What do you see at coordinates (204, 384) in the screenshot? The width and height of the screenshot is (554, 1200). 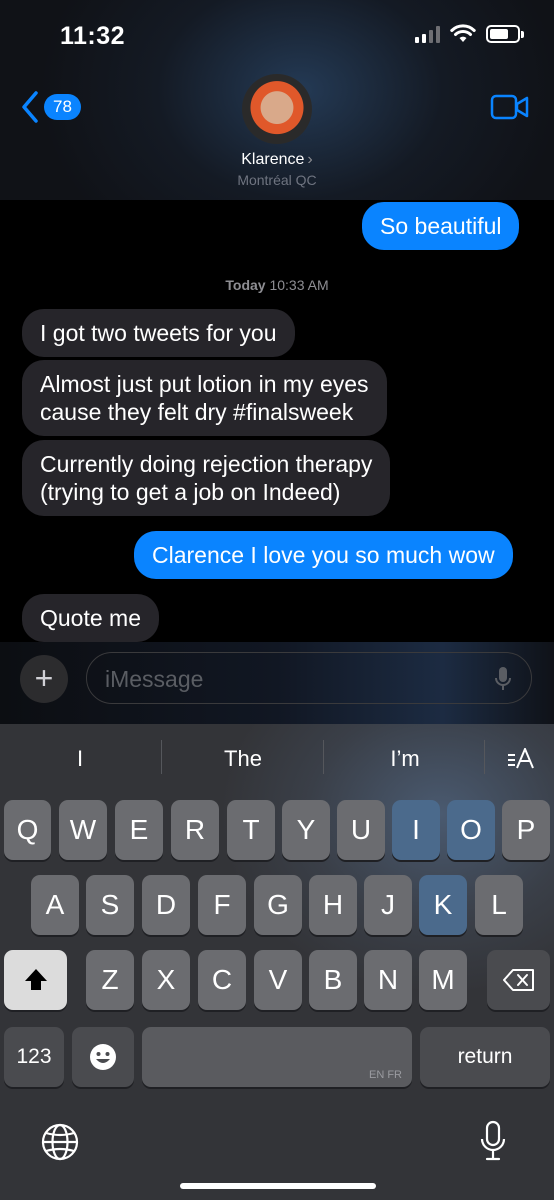 I see `message-line: Almost just put lotion in my eyes` at bounding box center [204, 384].